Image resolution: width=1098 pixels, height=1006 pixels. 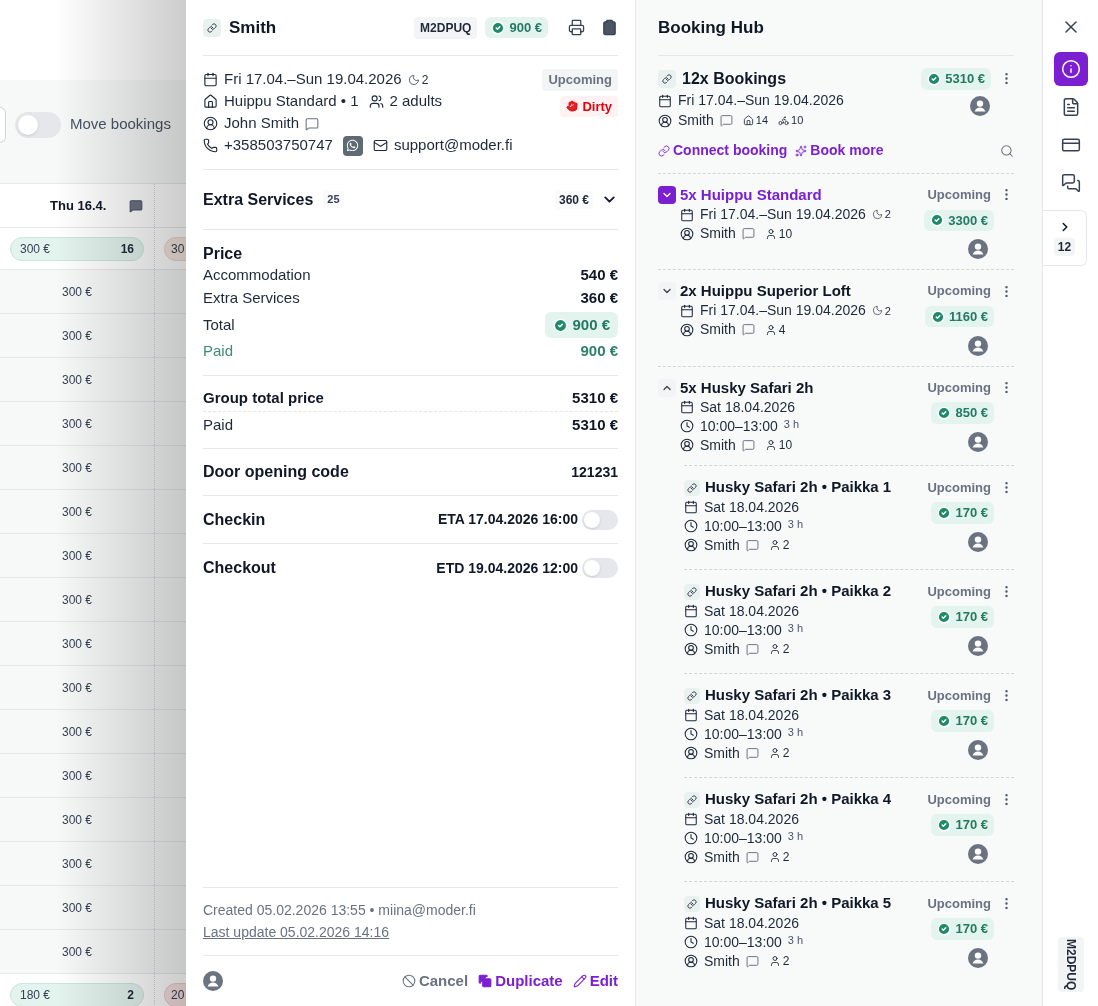 I want to click on rate-chip: 30, so click(x=175, y=248).